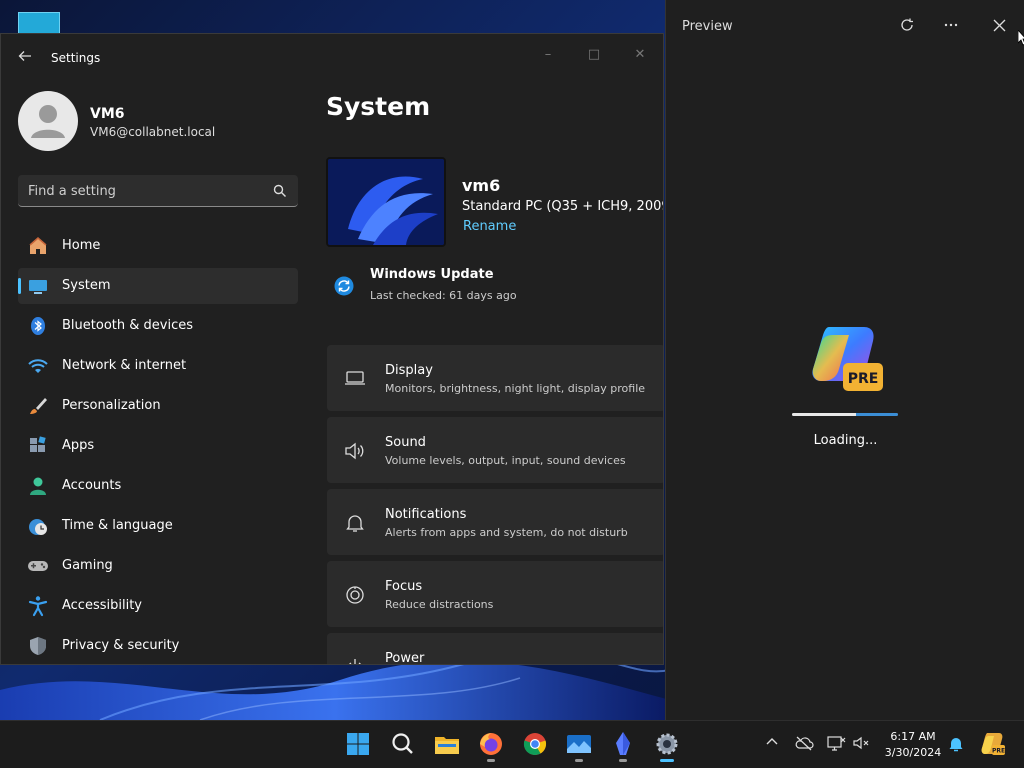  Describe the element at coordinates (548, 55) in the screenshot. I see `minimize-button: –` at that location.